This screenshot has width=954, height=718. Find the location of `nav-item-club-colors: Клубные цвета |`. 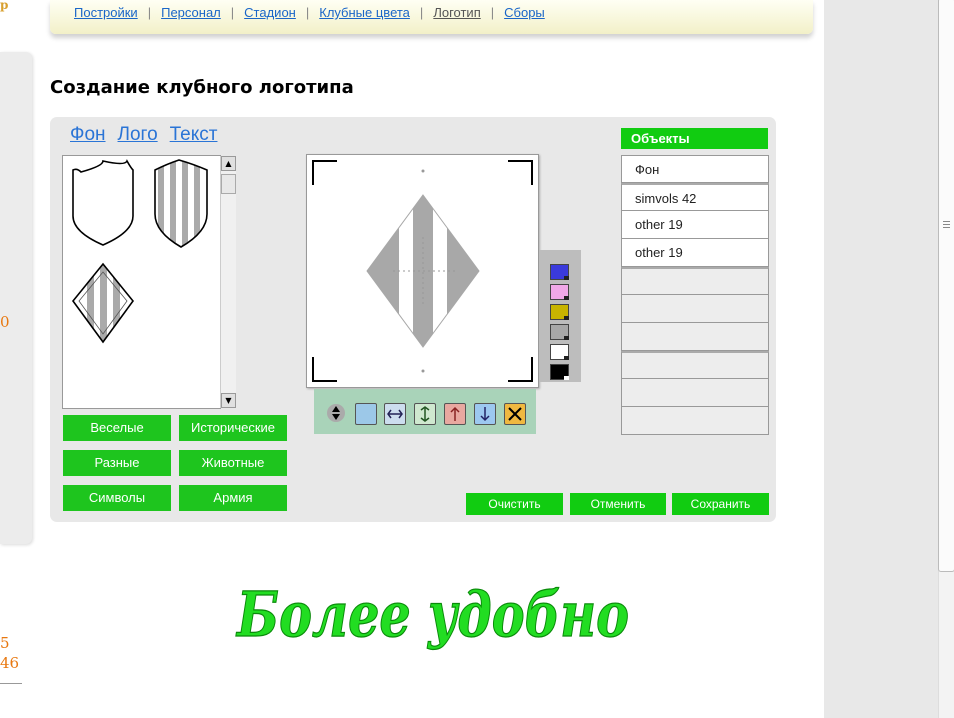

nav-item-club-colors: Клубные цвета | is located at coordinates (376, 12).